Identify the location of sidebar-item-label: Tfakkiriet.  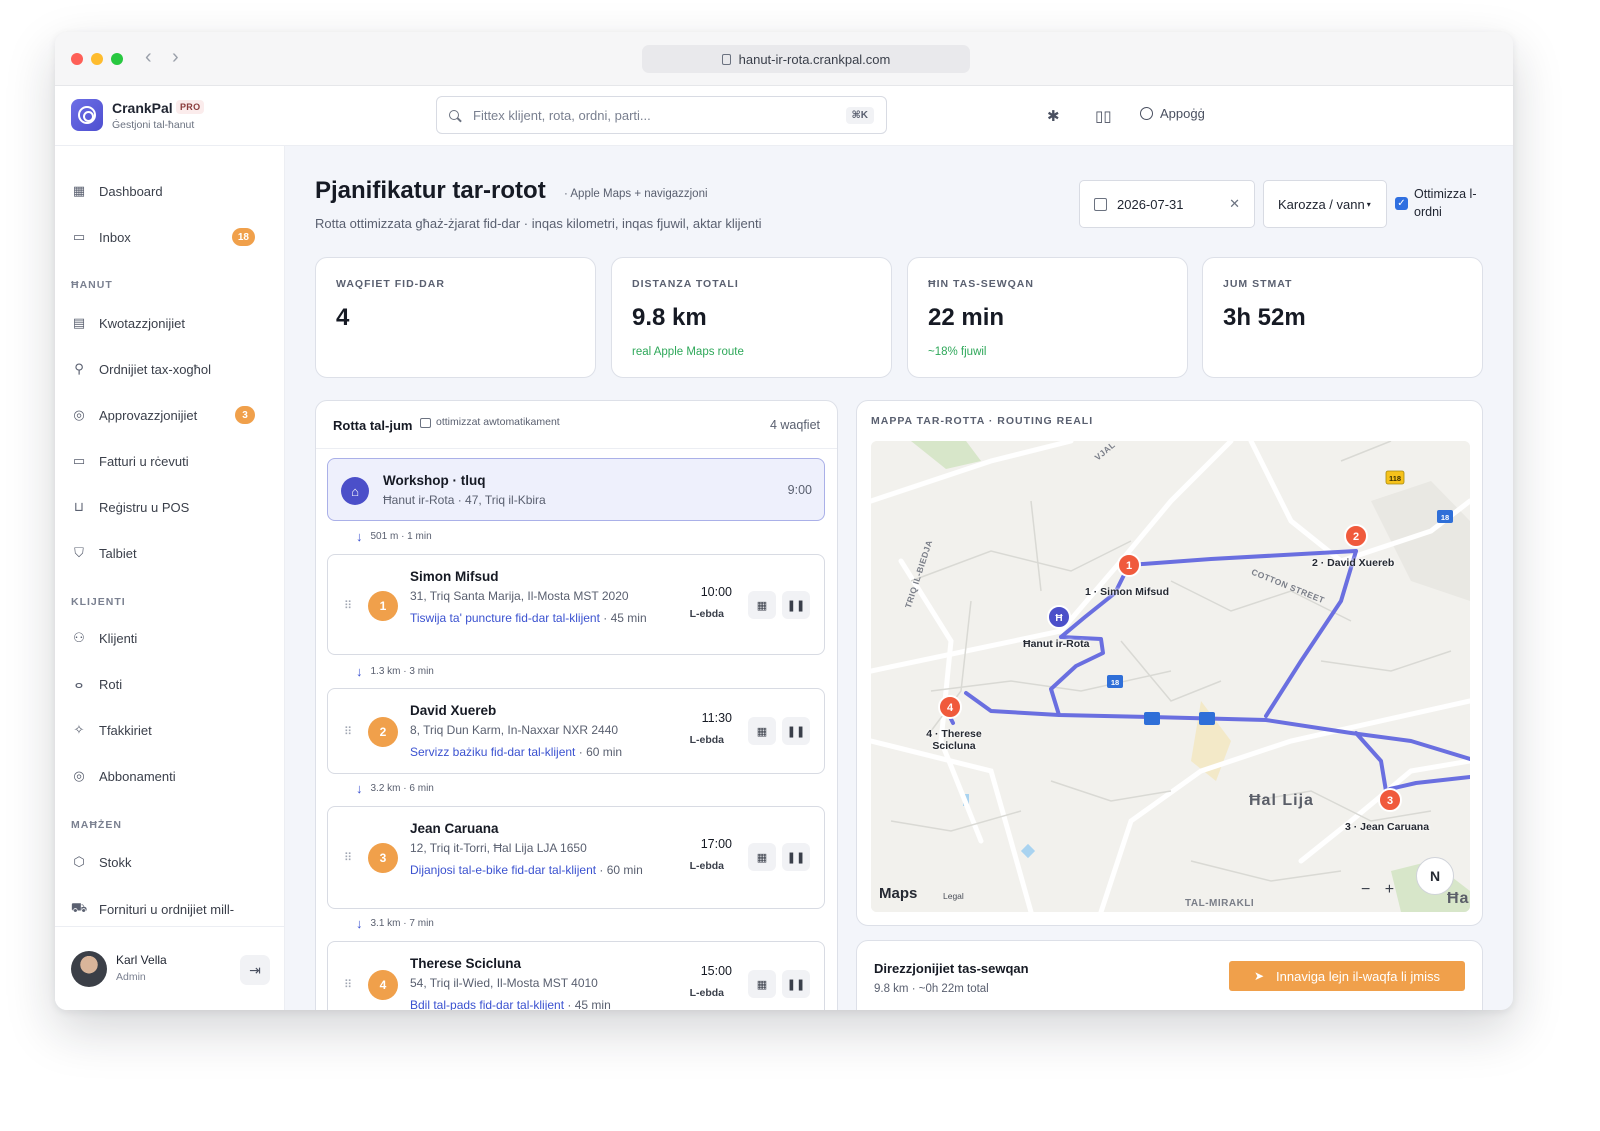
(125, 730).